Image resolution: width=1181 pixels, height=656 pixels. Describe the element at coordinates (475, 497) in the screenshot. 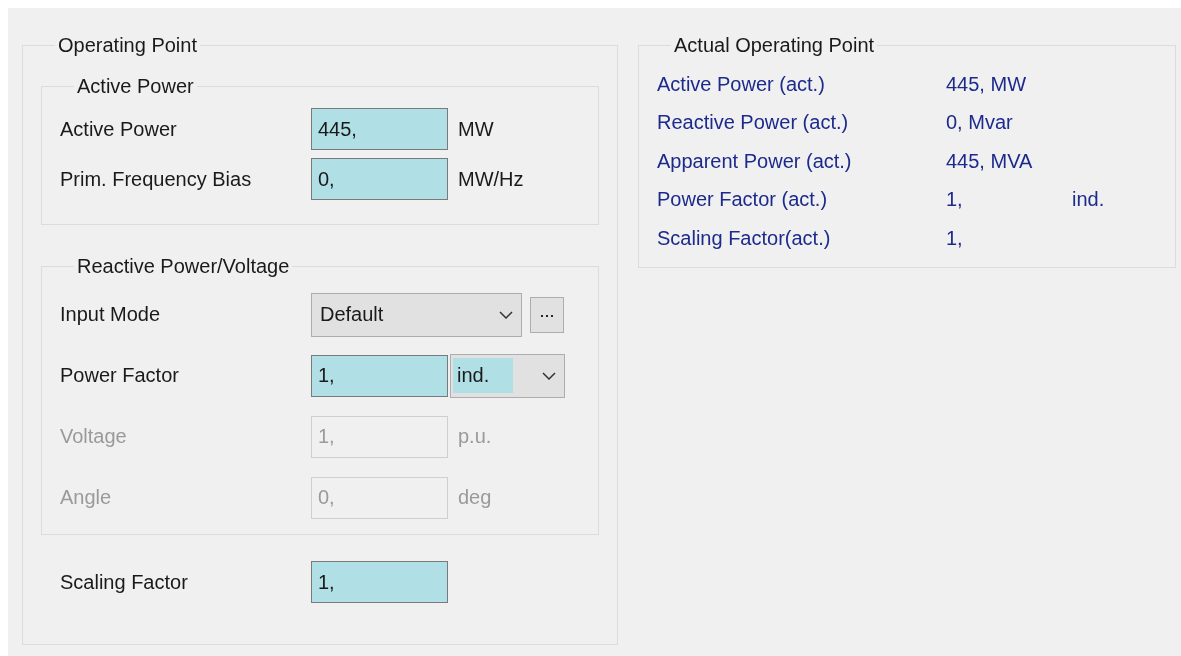

I see `unit-label: deg` at that location.